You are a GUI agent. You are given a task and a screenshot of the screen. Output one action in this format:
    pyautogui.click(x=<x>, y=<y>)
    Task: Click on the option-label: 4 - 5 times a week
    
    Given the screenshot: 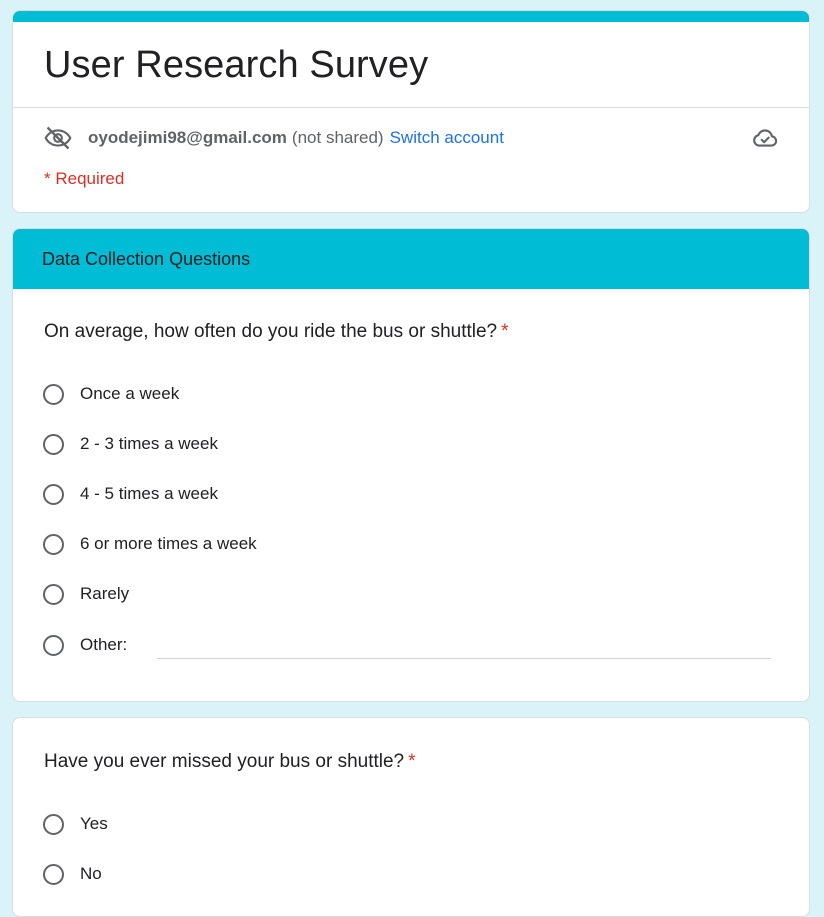 What is the action you would take?
    pyautogui.click(x=149, y=493)
    